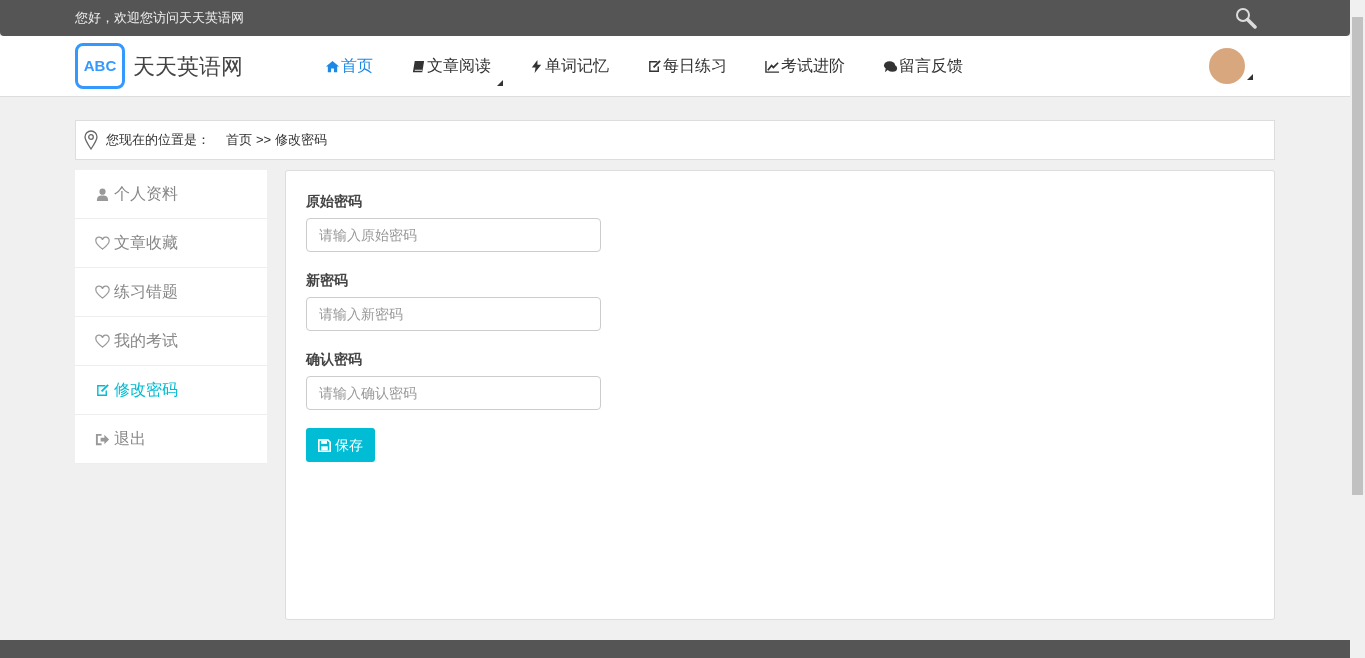 This screenshot has width=1365, height=658. Describe the element at coordinates (805, 66) in the screenshot. I see `nav-link: 考试进阶` at that location.